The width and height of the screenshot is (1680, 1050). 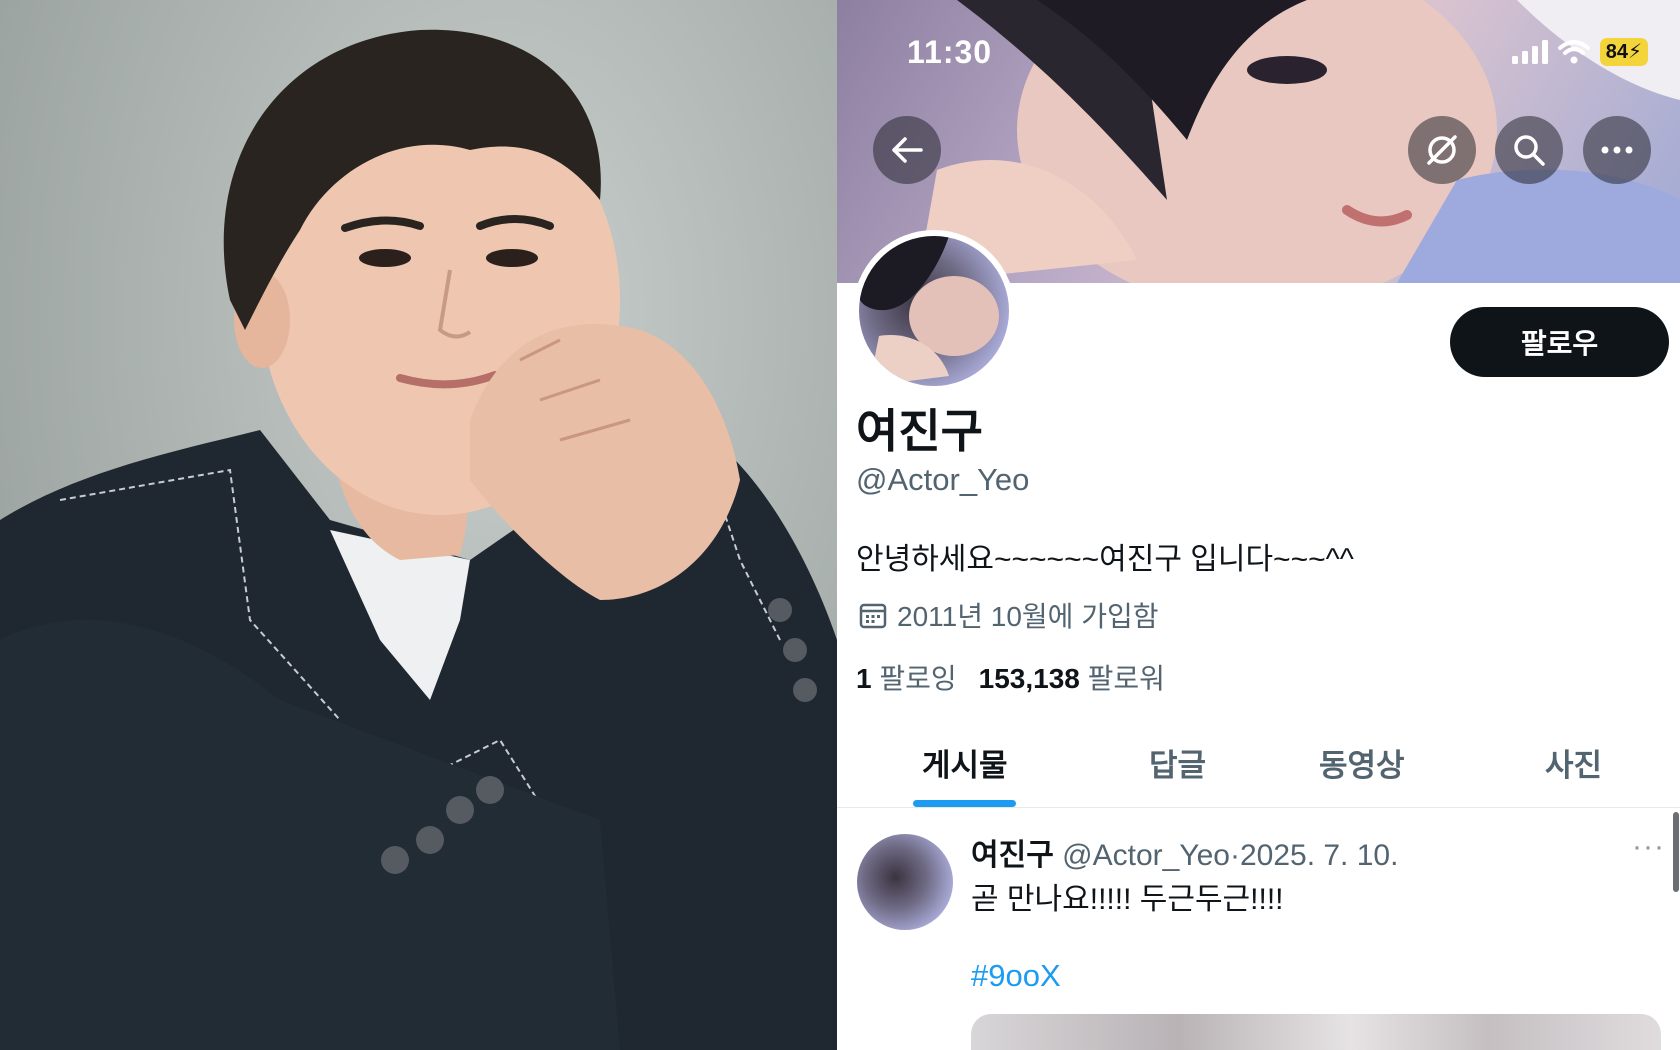 I want to click on wifi-icon, so click(x=1573, y=52).